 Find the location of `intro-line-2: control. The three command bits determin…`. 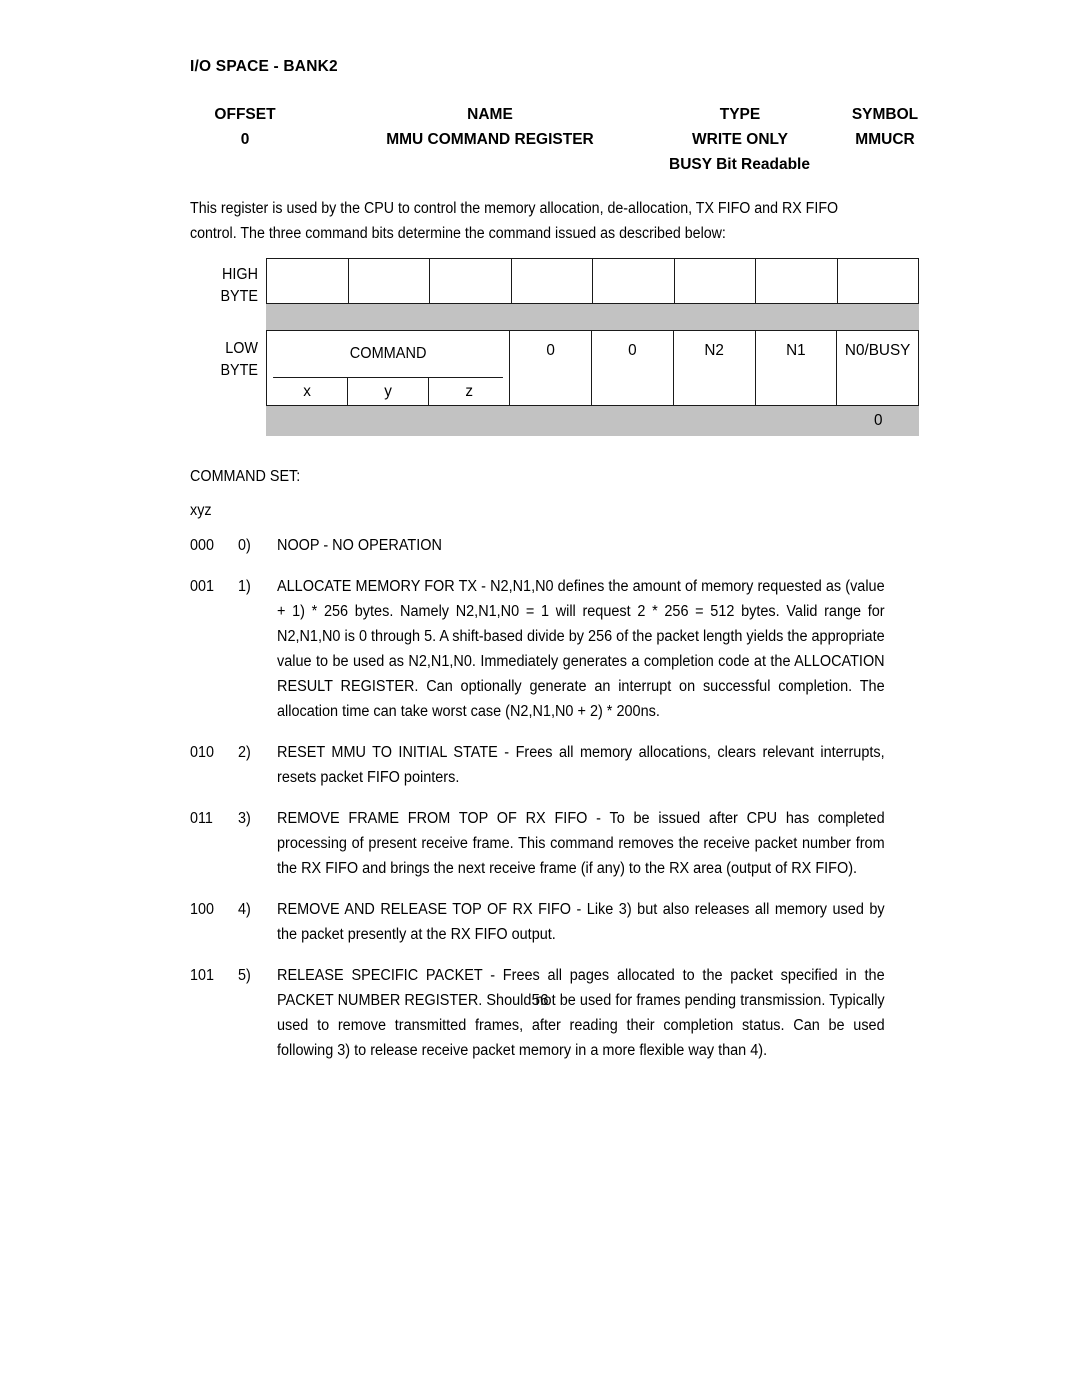

intro-line-2: control. The three command bits determin… is located at coordinates (458, 233).